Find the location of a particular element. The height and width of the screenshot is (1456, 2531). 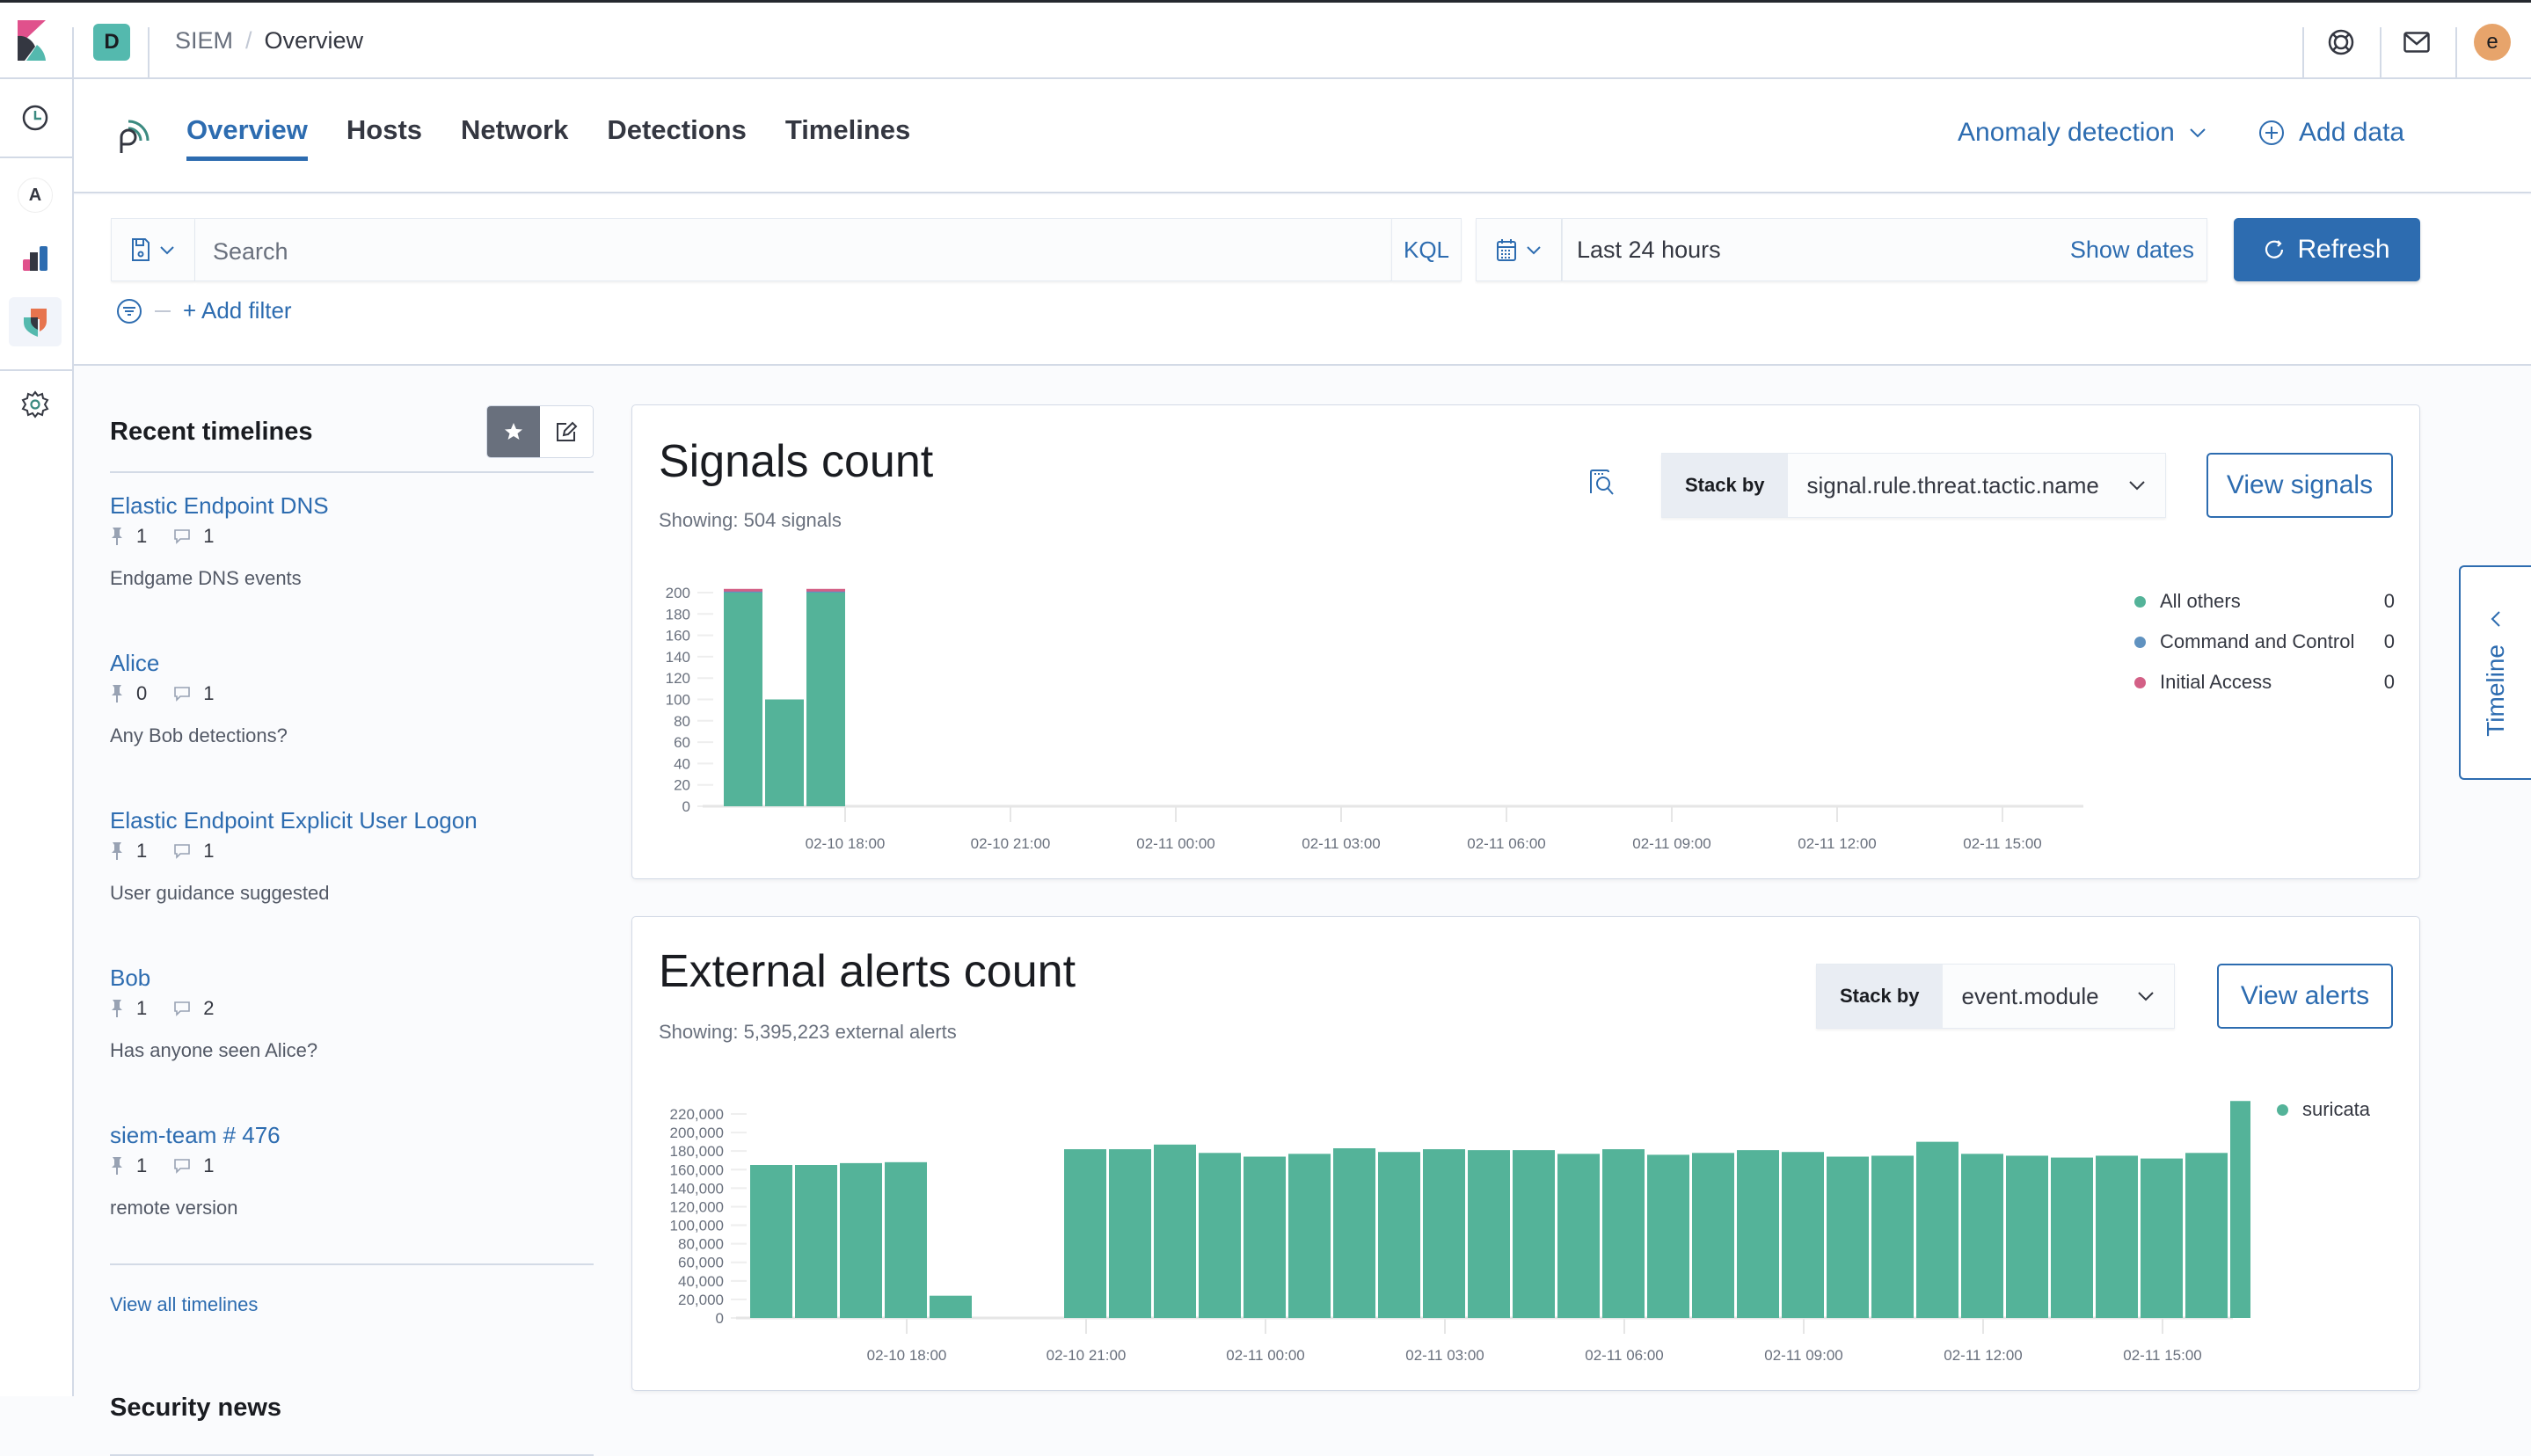

refresh-icon is located at coordinates (2274, 249).